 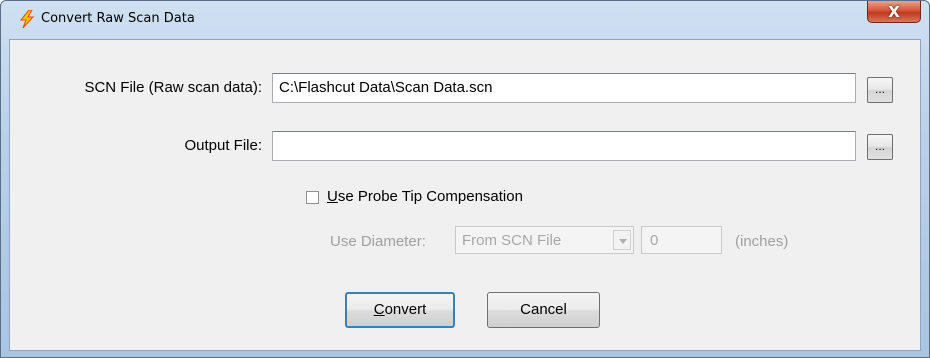 I want to click on use-diameter-label: Use Diameter:, so click(x=378, y=241).